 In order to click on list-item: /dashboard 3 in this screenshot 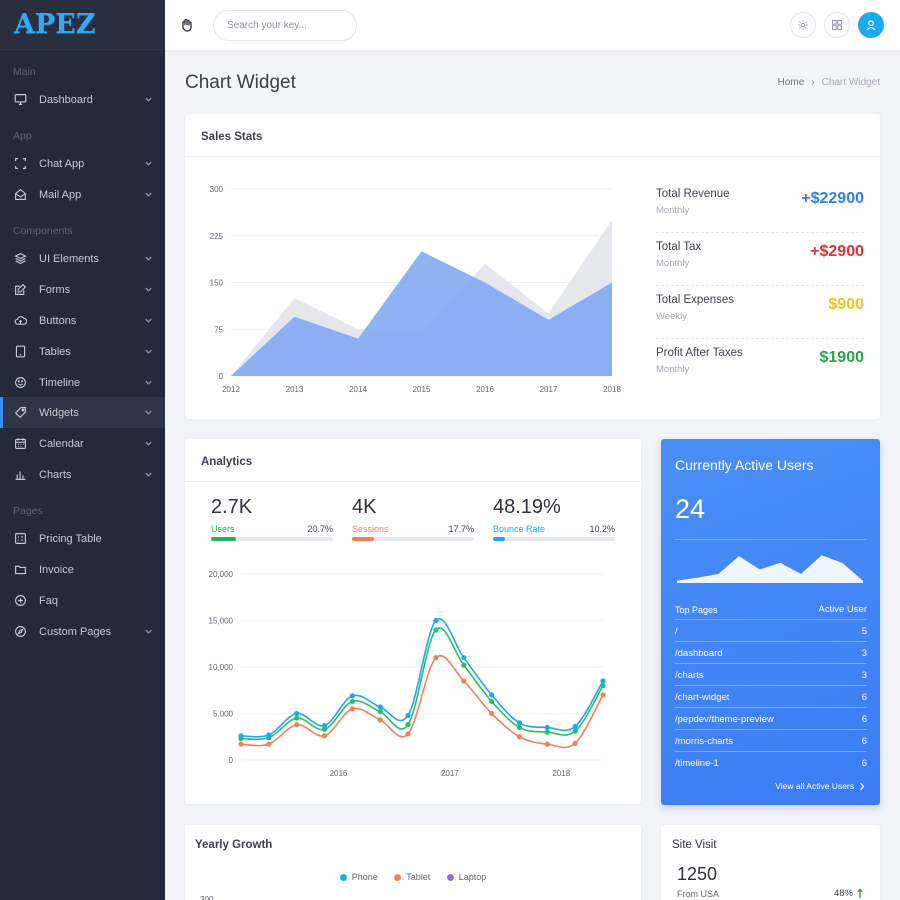, I will do `click(771, 653)`.